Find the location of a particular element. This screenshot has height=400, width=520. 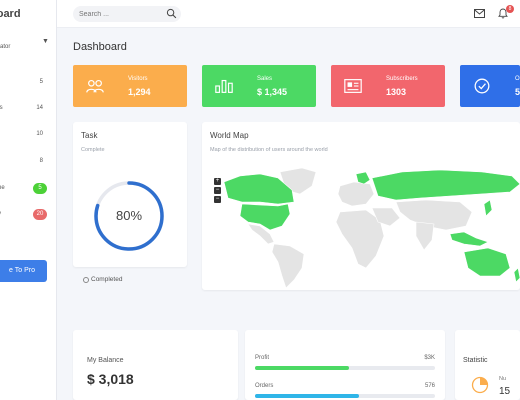

upgrade-to-pro-button: e To Pro is located at coordinates (23, 271).